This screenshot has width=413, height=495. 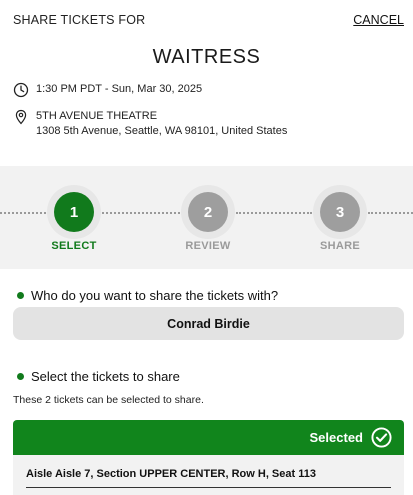 I want to click on location-pin-icon, so click(x=21, y=117).